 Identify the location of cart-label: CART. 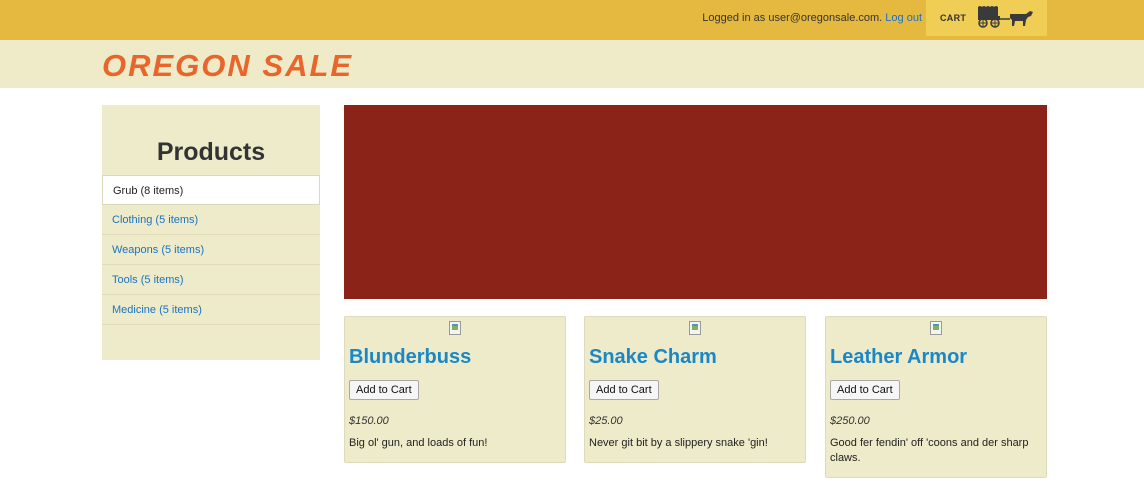
(953, 18).